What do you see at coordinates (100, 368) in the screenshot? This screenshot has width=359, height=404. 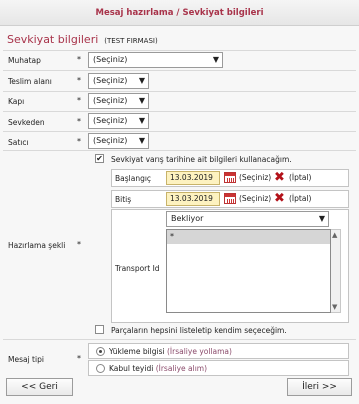 I see `radio-unselected` at bounding box center [100, 368].